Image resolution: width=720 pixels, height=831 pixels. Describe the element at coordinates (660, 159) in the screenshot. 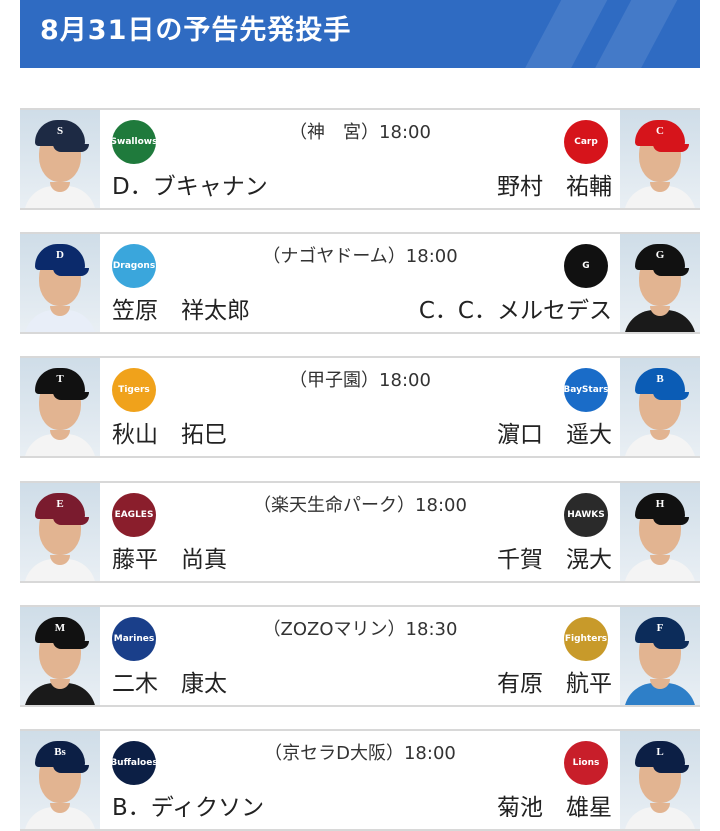

I see `pitcher-photo: C` at that location.